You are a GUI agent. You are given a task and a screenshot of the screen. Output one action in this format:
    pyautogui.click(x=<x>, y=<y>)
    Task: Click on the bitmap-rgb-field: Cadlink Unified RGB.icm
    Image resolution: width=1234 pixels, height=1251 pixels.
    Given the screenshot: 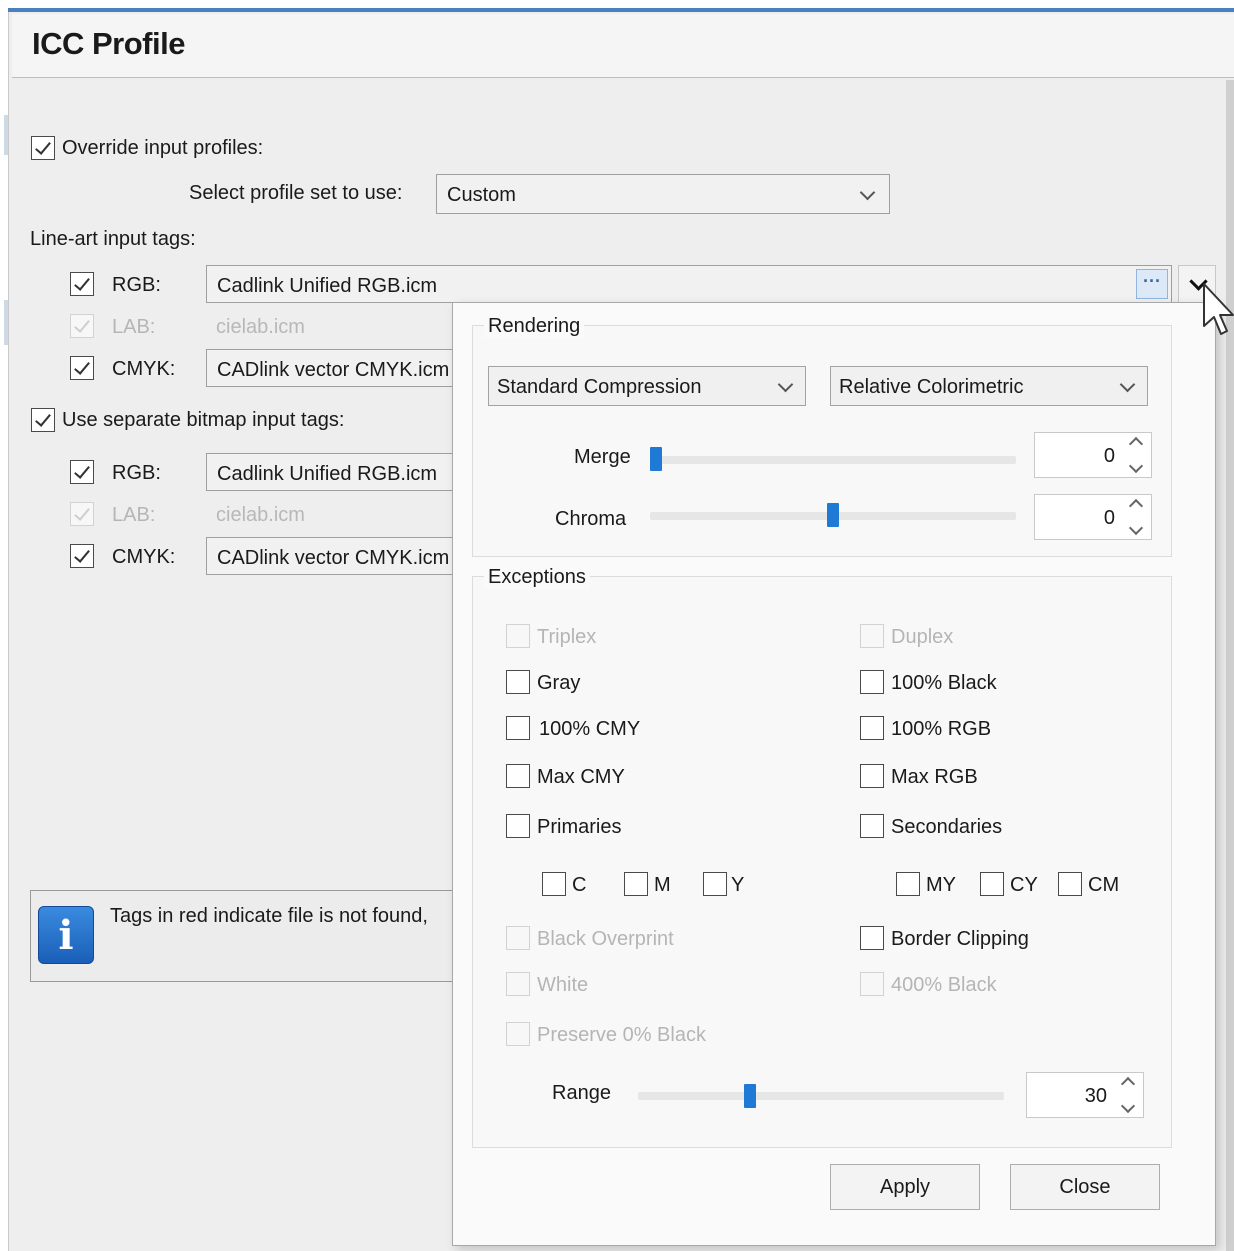 What is the action you would take?
    pyautogui.click(x=336, y=472)
    